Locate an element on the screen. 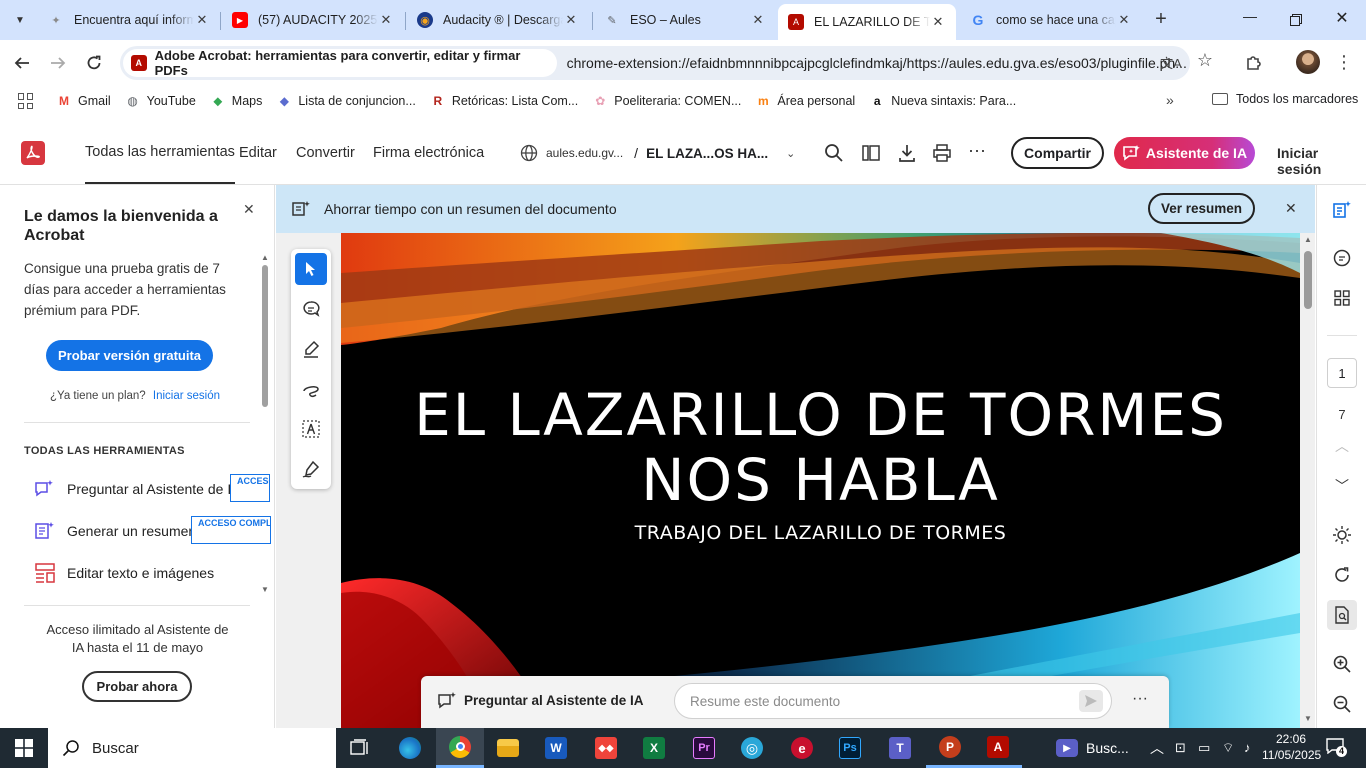 The image size is (1366, 768). summary-panel-button is located at coordinates (1342, 210).